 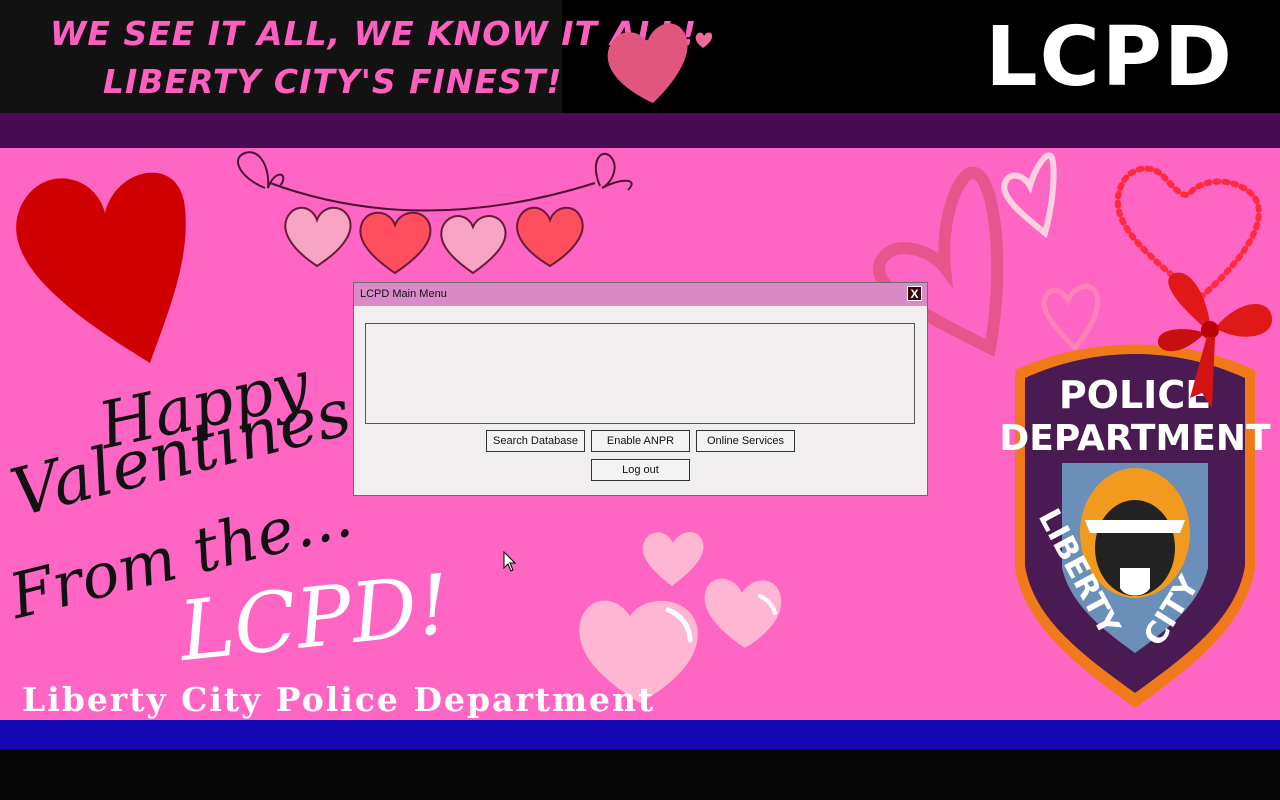 What do you see at coordinates (535, 441) in the screenshot?
I see `search-database-button: Search Database` at bounding box center [535, 441].